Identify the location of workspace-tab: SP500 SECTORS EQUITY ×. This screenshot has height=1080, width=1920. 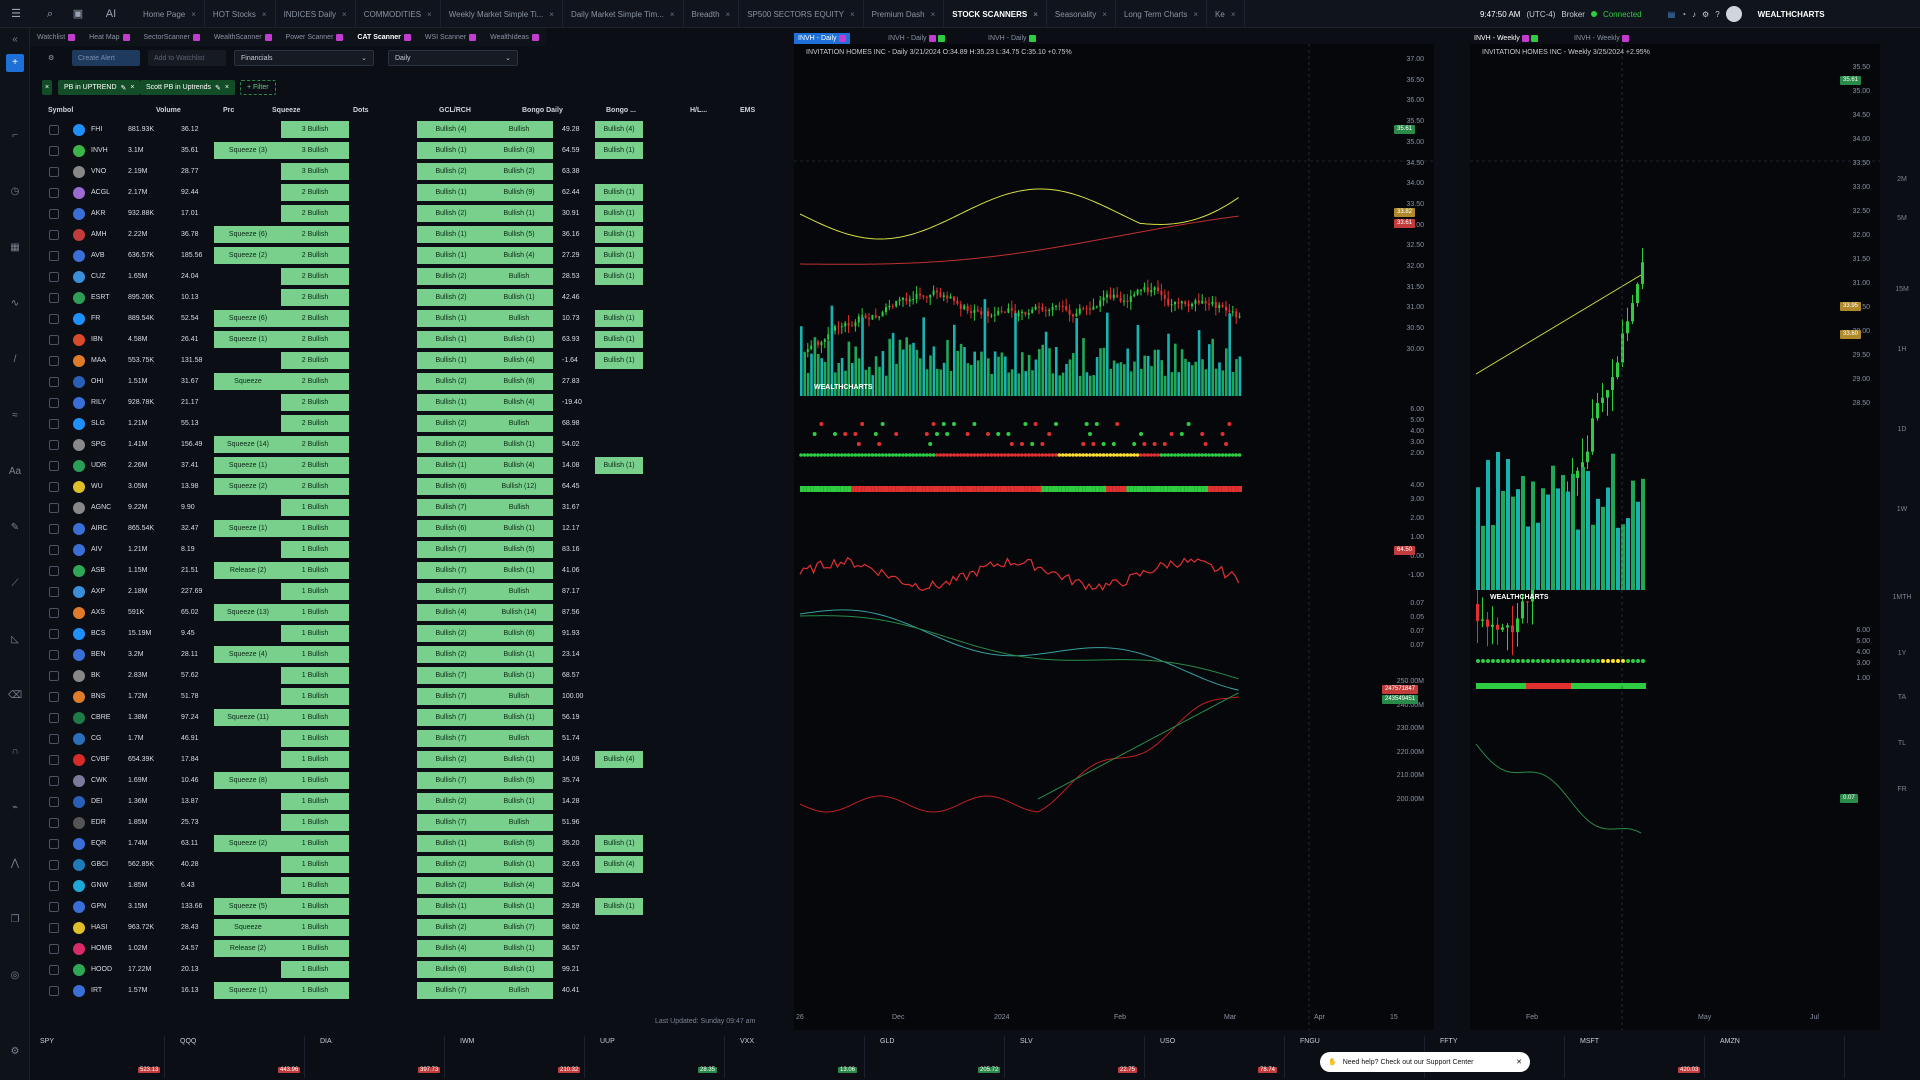
(801, 14).